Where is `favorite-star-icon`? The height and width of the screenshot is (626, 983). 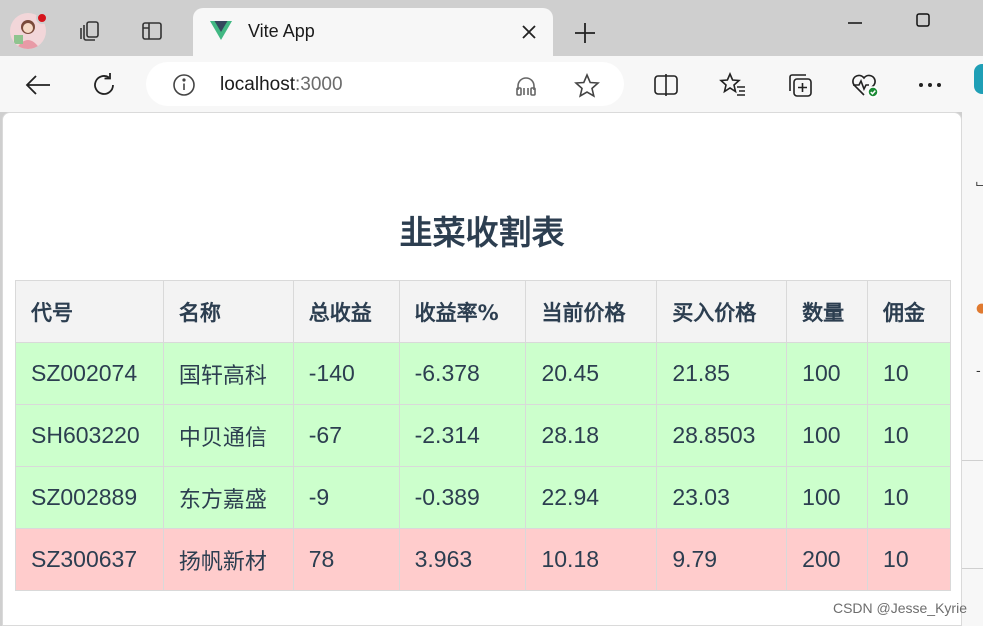
favorite-star-icon is located at coordinates (587, 87).